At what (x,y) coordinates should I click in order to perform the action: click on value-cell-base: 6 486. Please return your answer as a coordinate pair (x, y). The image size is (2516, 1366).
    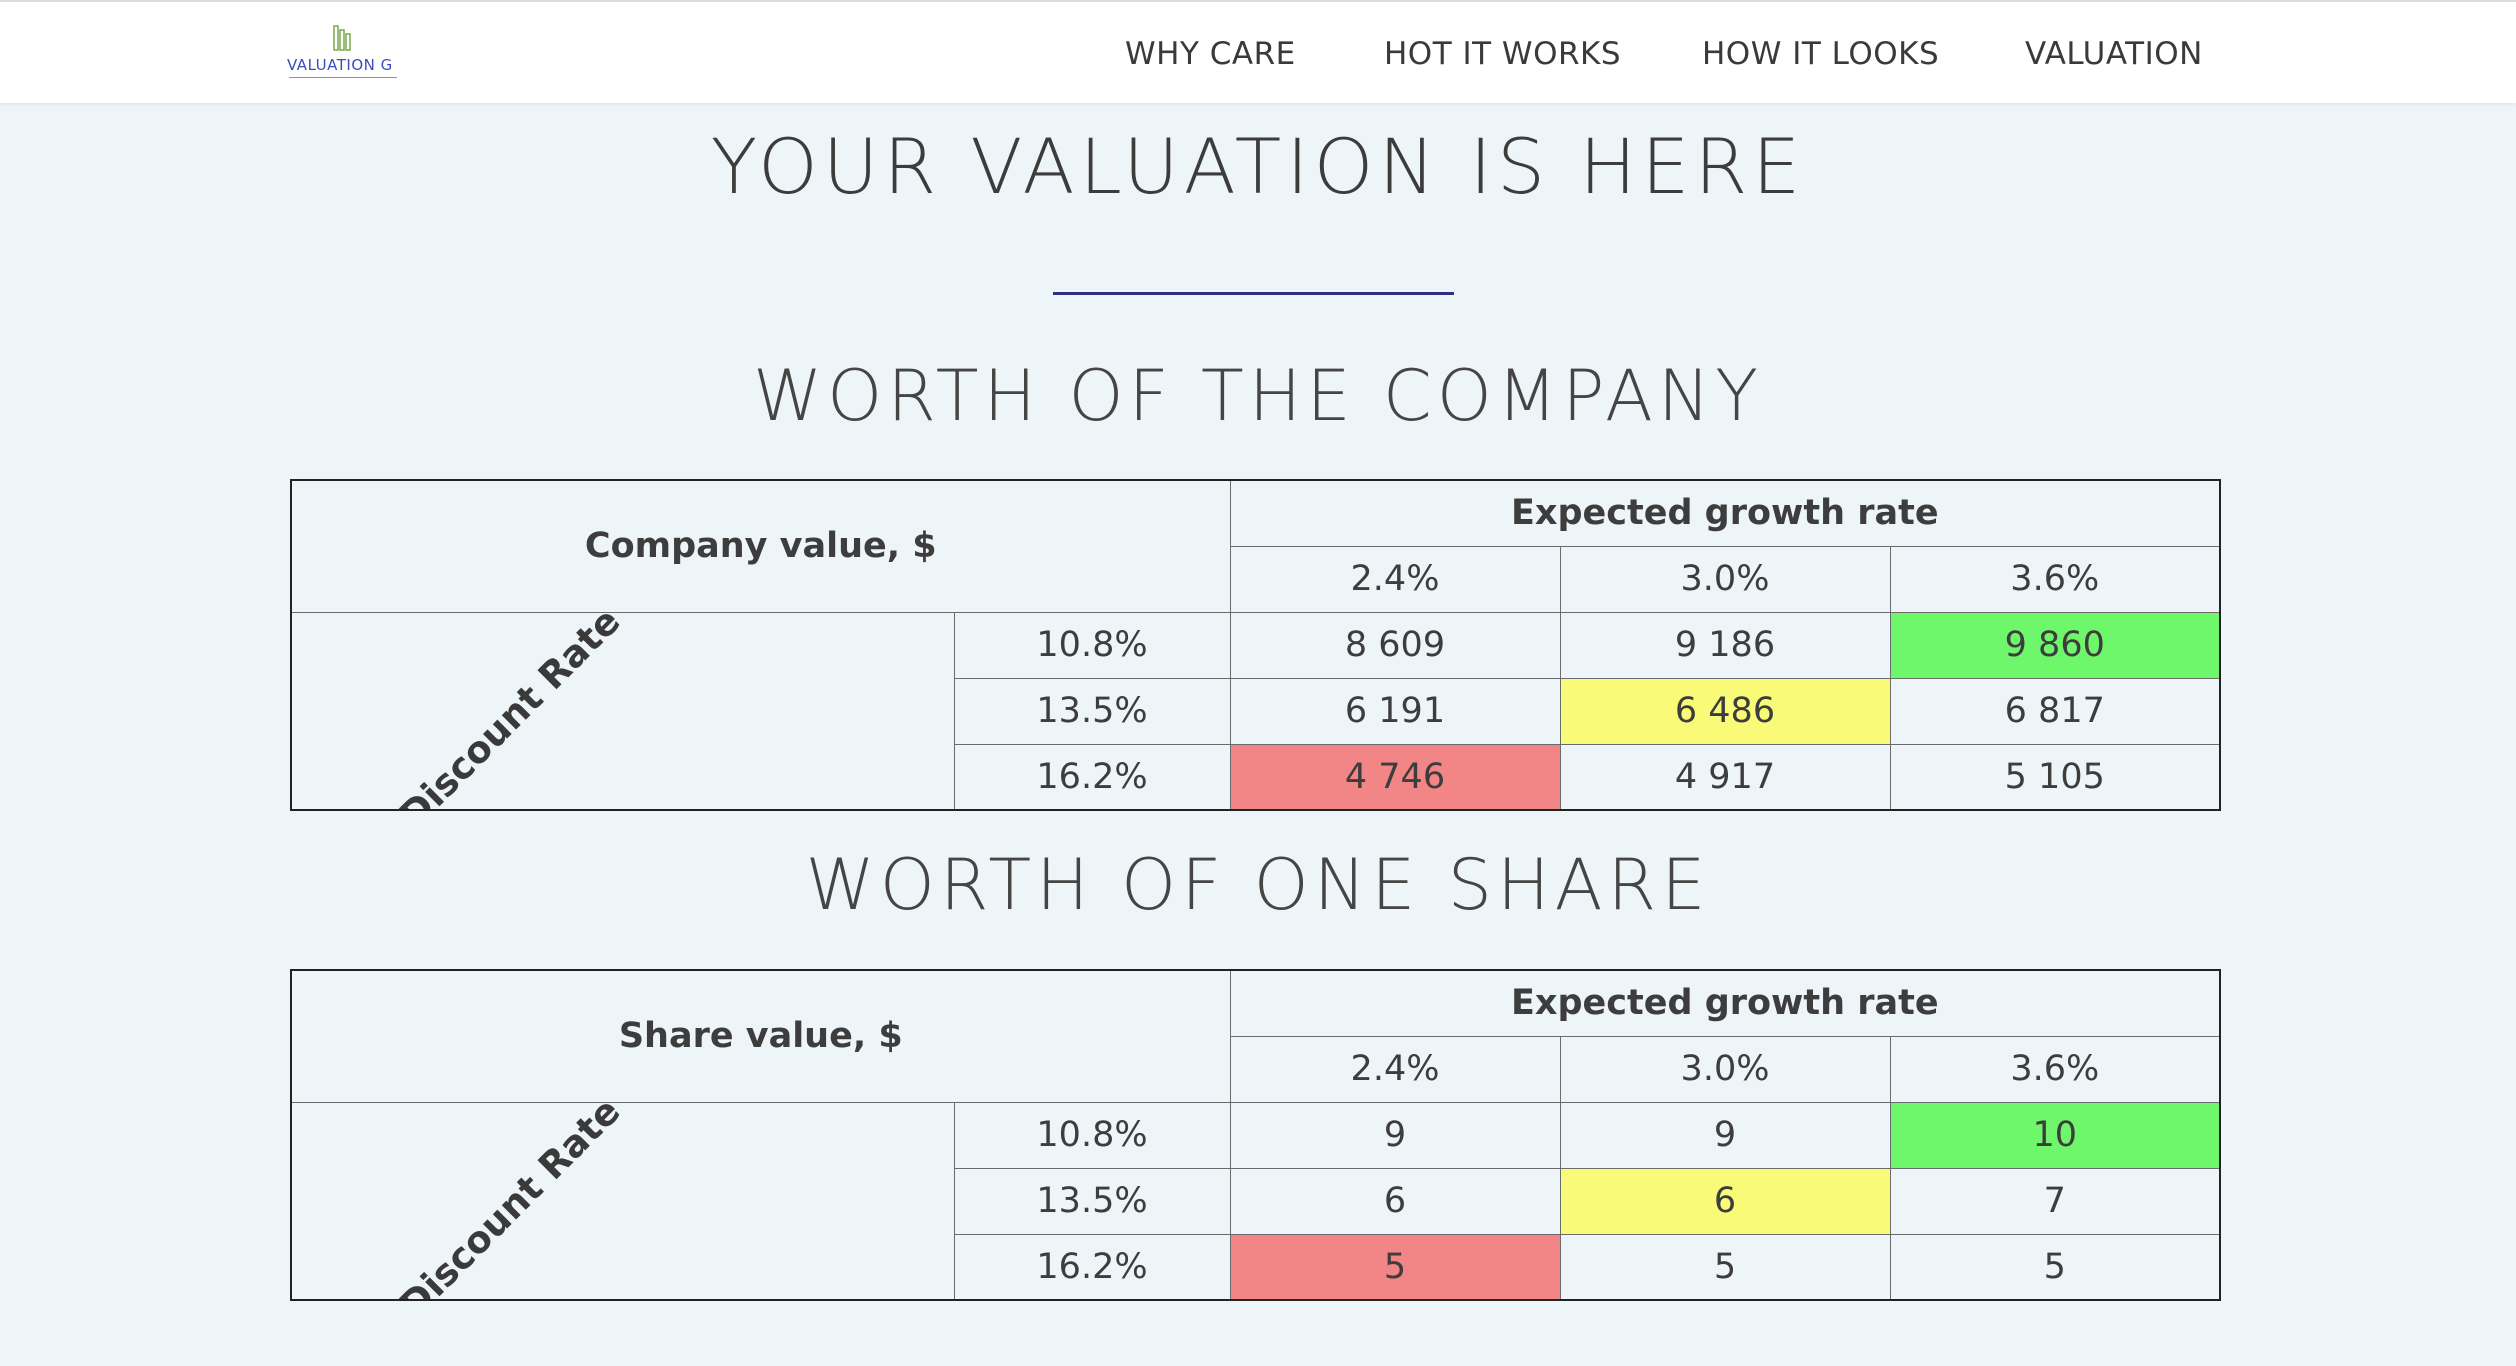
    Looking at the image, I should click on (1725, 711).